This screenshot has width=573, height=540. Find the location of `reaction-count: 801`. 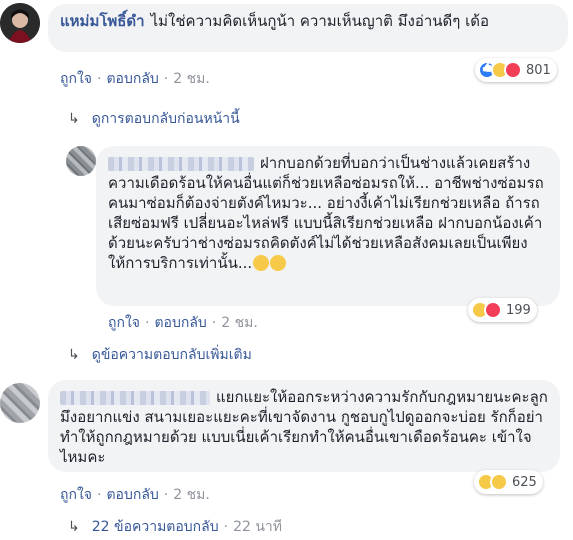

reaction-count: 801 is located at coordinates (538, 70).